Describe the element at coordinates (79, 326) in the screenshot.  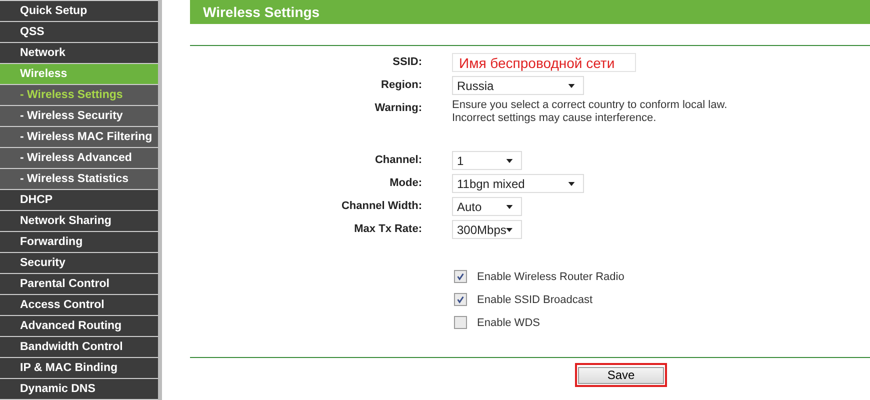
I see `sidebar-item: Advanced Routing` at that location.